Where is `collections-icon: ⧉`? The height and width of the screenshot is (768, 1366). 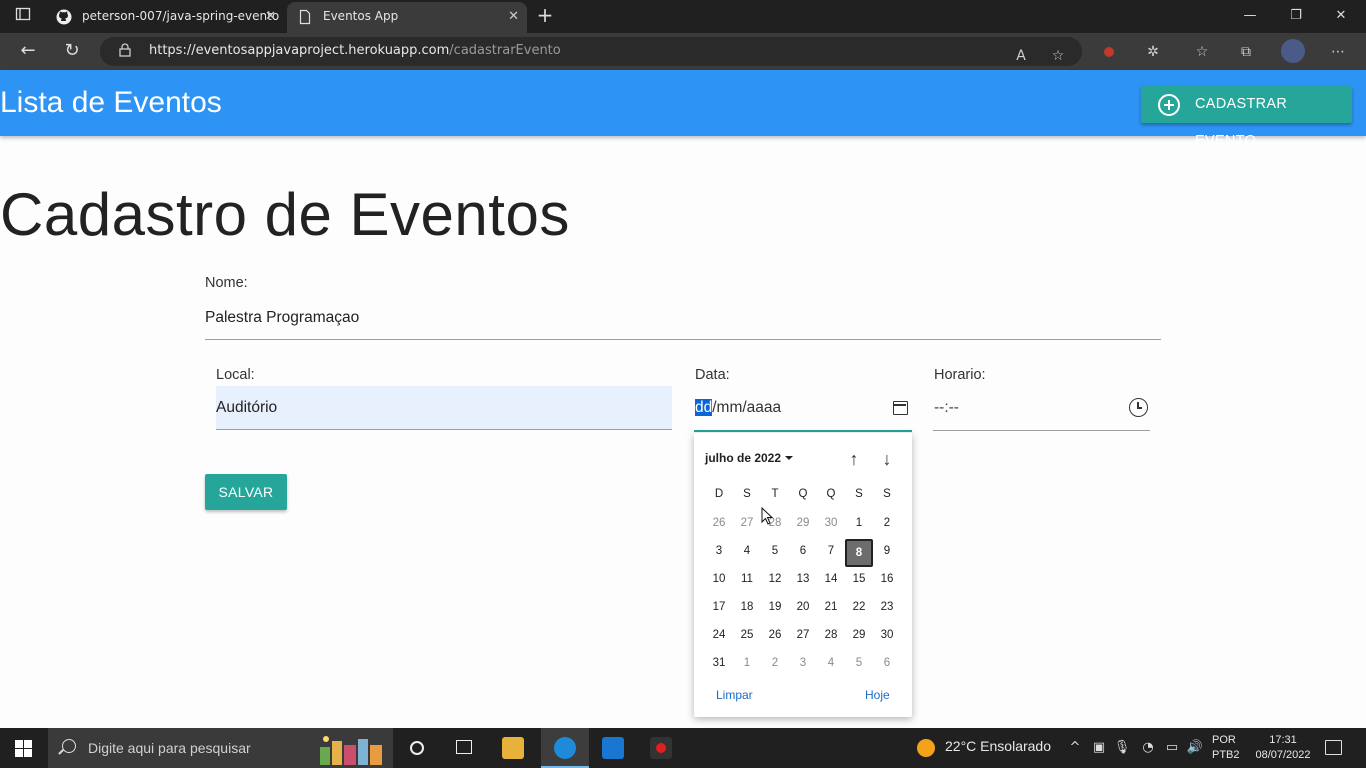 collections-icon: ⧉ is located at coordinates (1246, 52).